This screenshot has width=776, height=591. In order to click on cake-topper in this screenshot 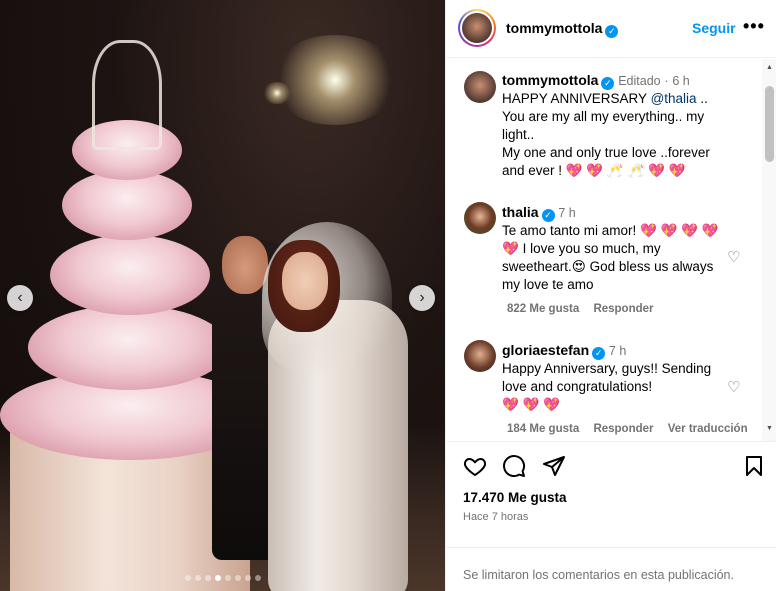, I will do `click(127, 95)`.